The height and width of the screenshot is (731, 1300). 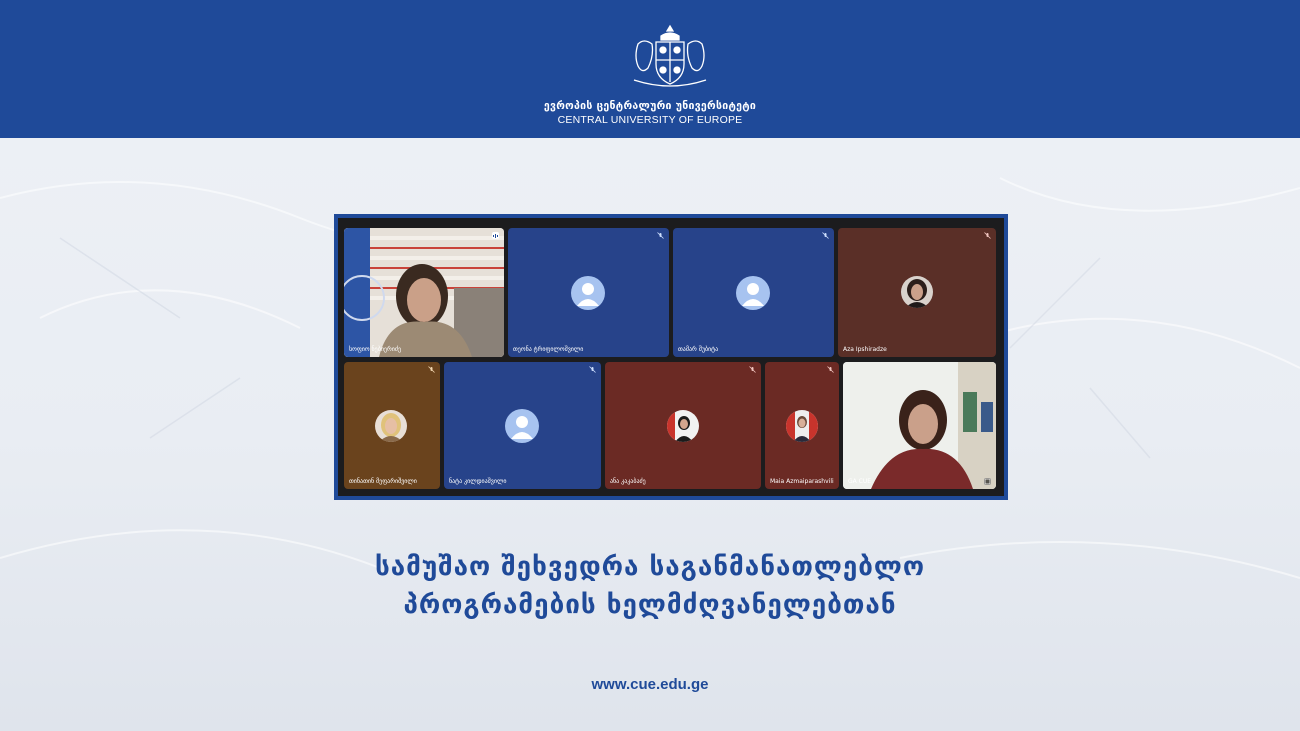 I want to click on participant-tile-video: GA CUE, so click(x=919, y=425).